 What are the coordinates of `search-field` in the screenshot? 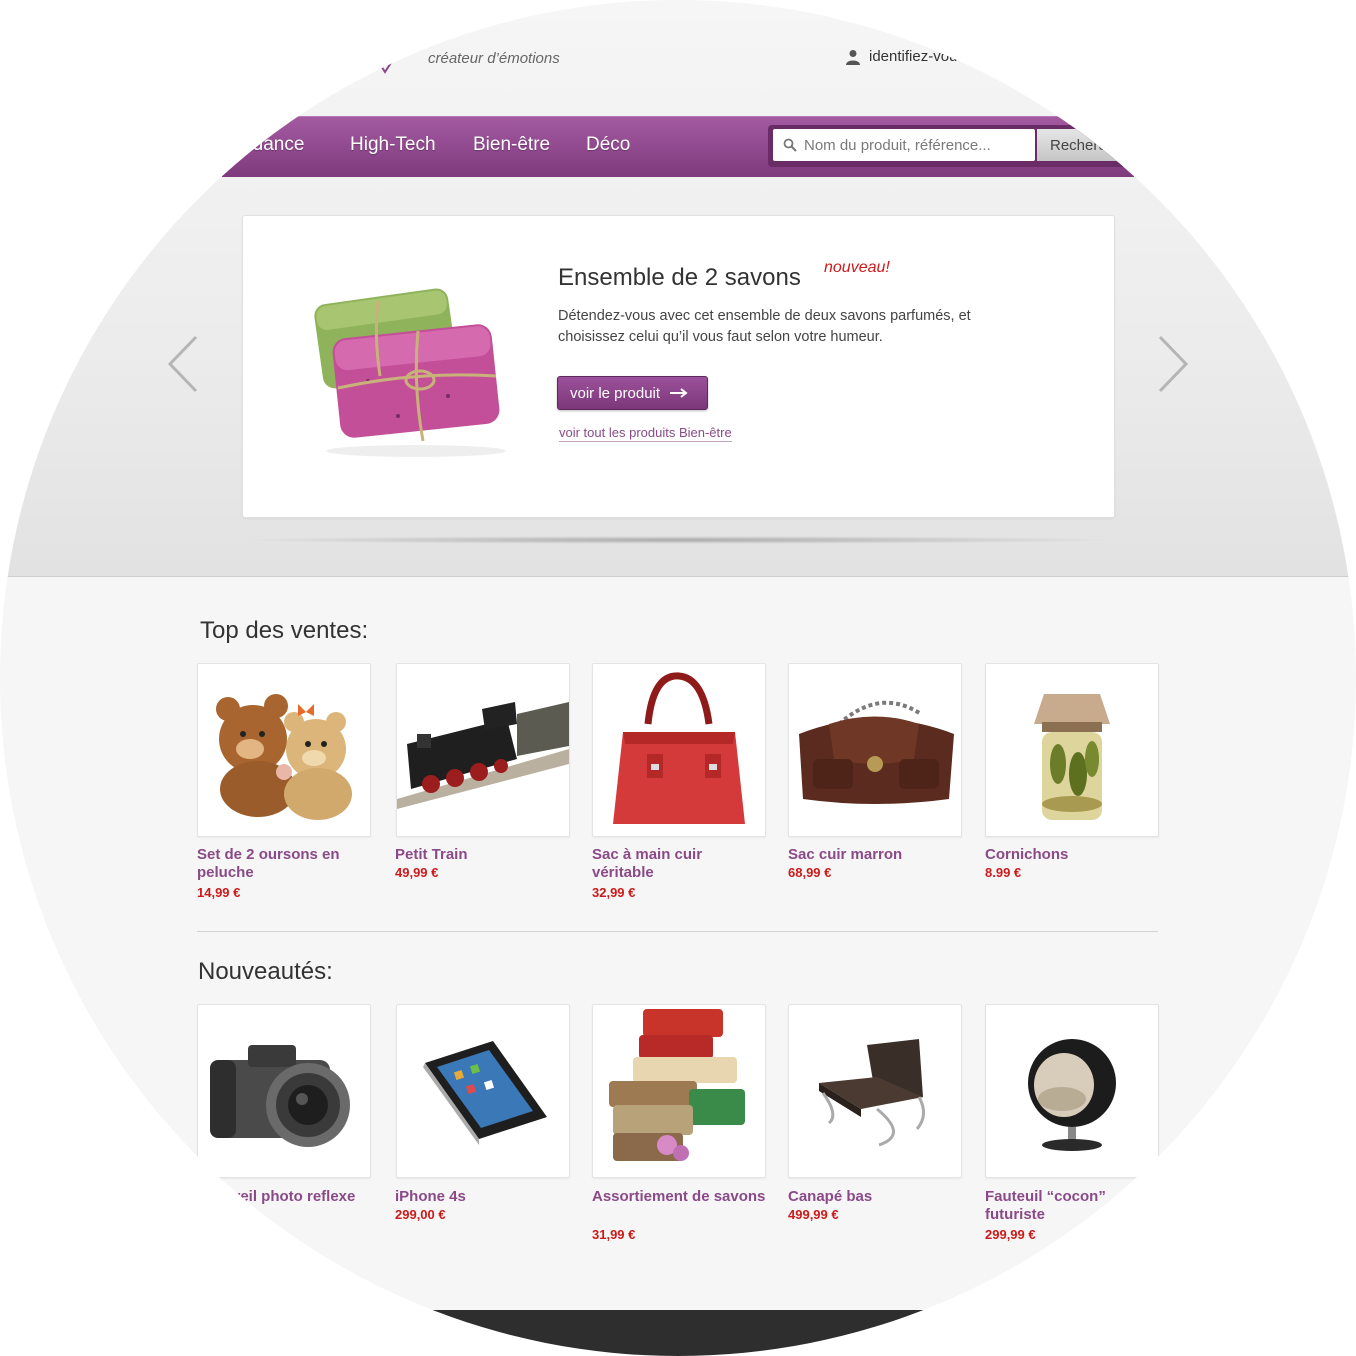 It's located at (904, 145).